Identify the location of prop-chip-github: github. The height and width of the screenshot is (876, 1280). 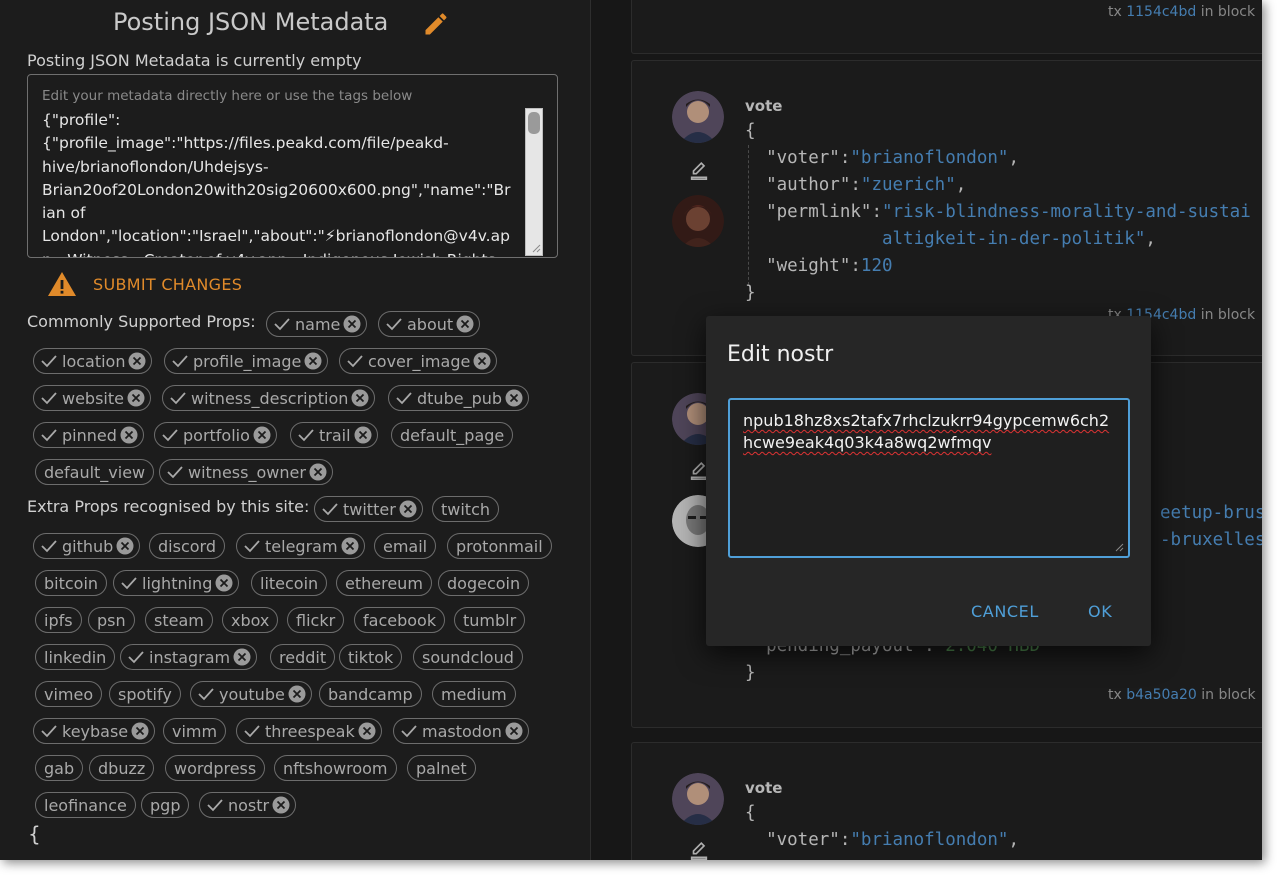
(87, 546).